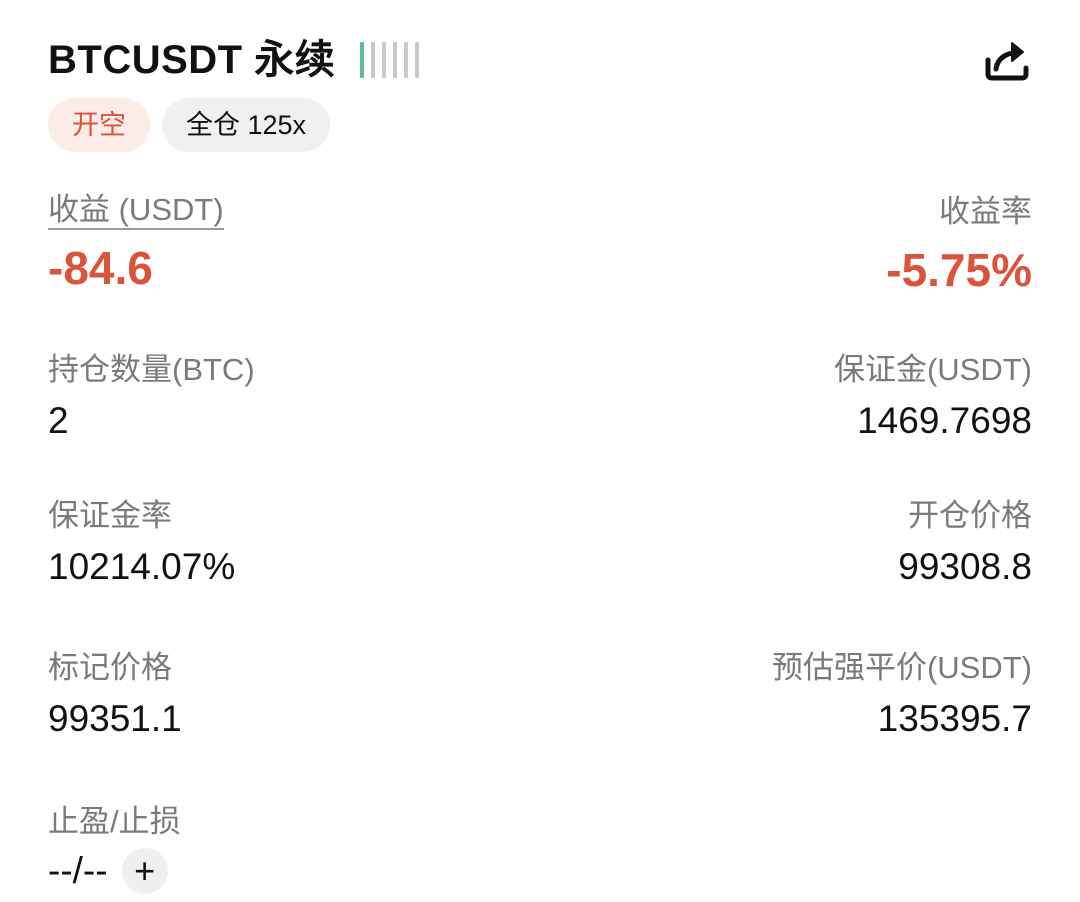 This screenshot has height=902, width=1080. I want to click on tpsl-value: --/--, so click(78, 870).